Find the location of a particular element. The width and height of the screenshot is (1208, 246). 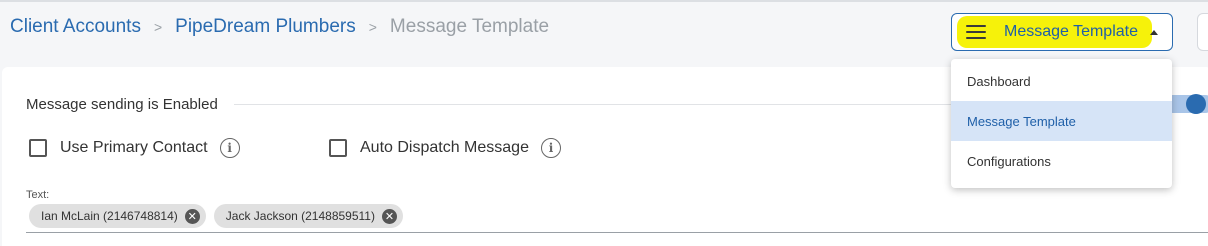

hamburger-icon is located at coordinates (976, 32).